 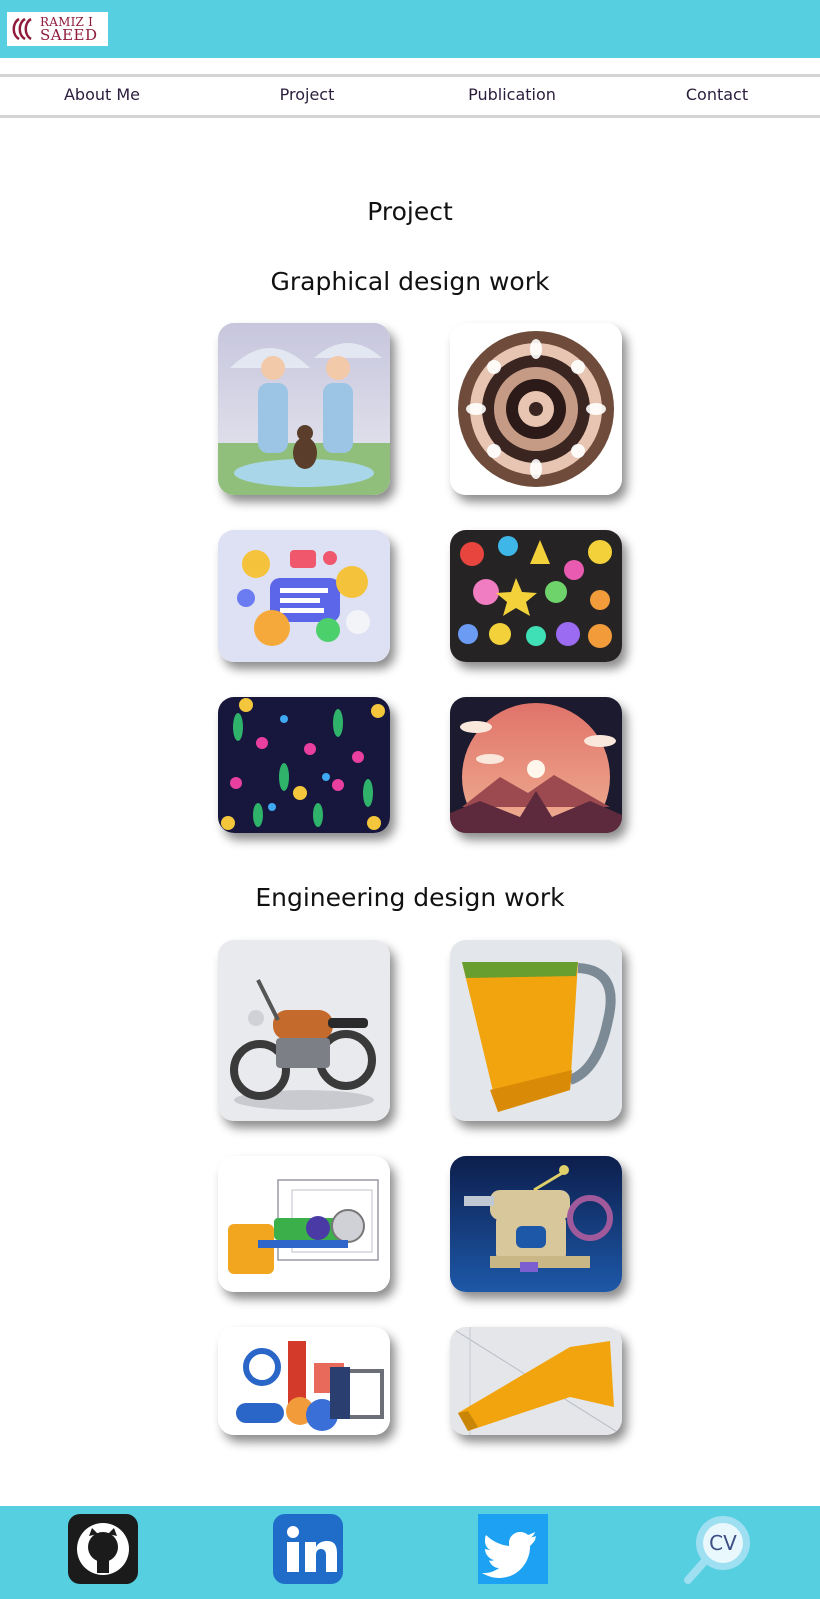 What do you see at coordinates (717, 94) in the screenshot?
I see `nav-contact: Contact` at bounding box center [717, 94].